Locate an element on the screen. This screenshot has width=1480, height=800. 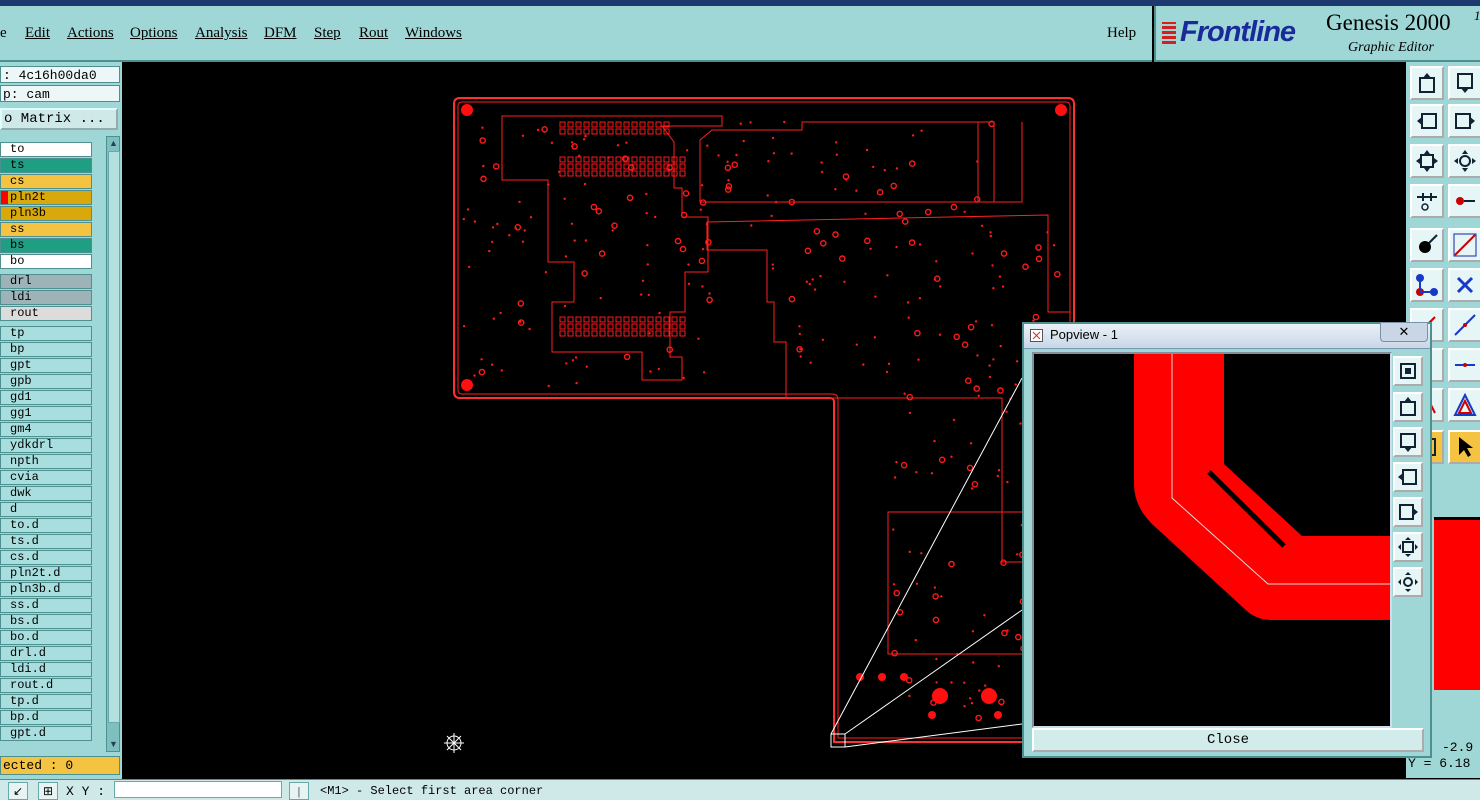
layer-row-gpt-d: gpt.d is located at coordinates (46, 733).